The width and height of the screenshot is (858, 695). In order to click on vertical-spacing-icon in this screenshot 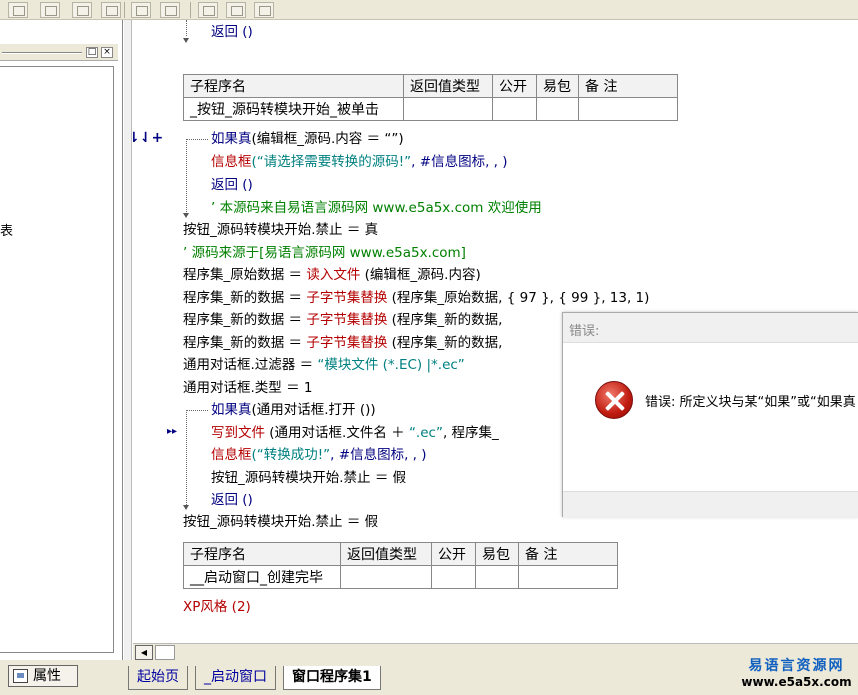, I will do `click(170, 10)`.